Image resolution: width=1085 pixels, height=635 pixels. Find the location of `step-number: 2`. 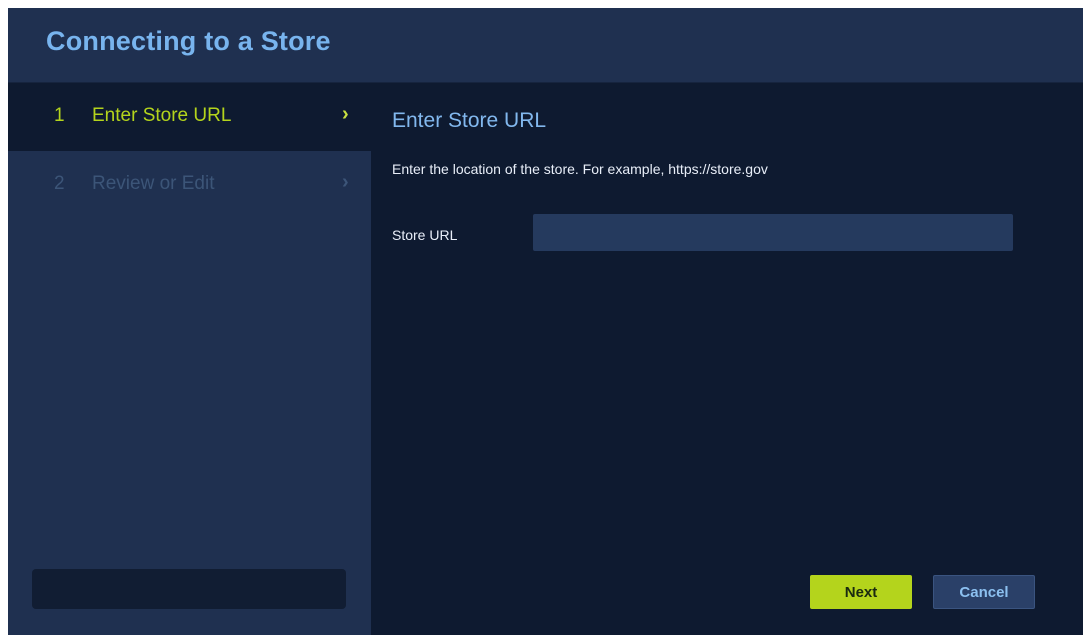

step-number: 2 is located at coordinates (59, 183).